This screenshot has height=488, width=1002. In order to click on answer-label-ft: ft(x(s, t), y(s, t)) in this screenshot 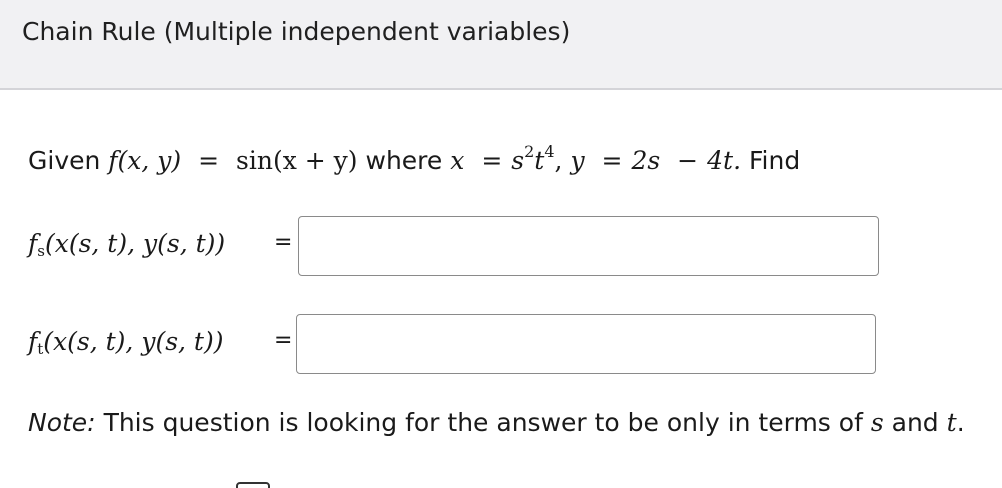, I will do `click(125, 342)`.